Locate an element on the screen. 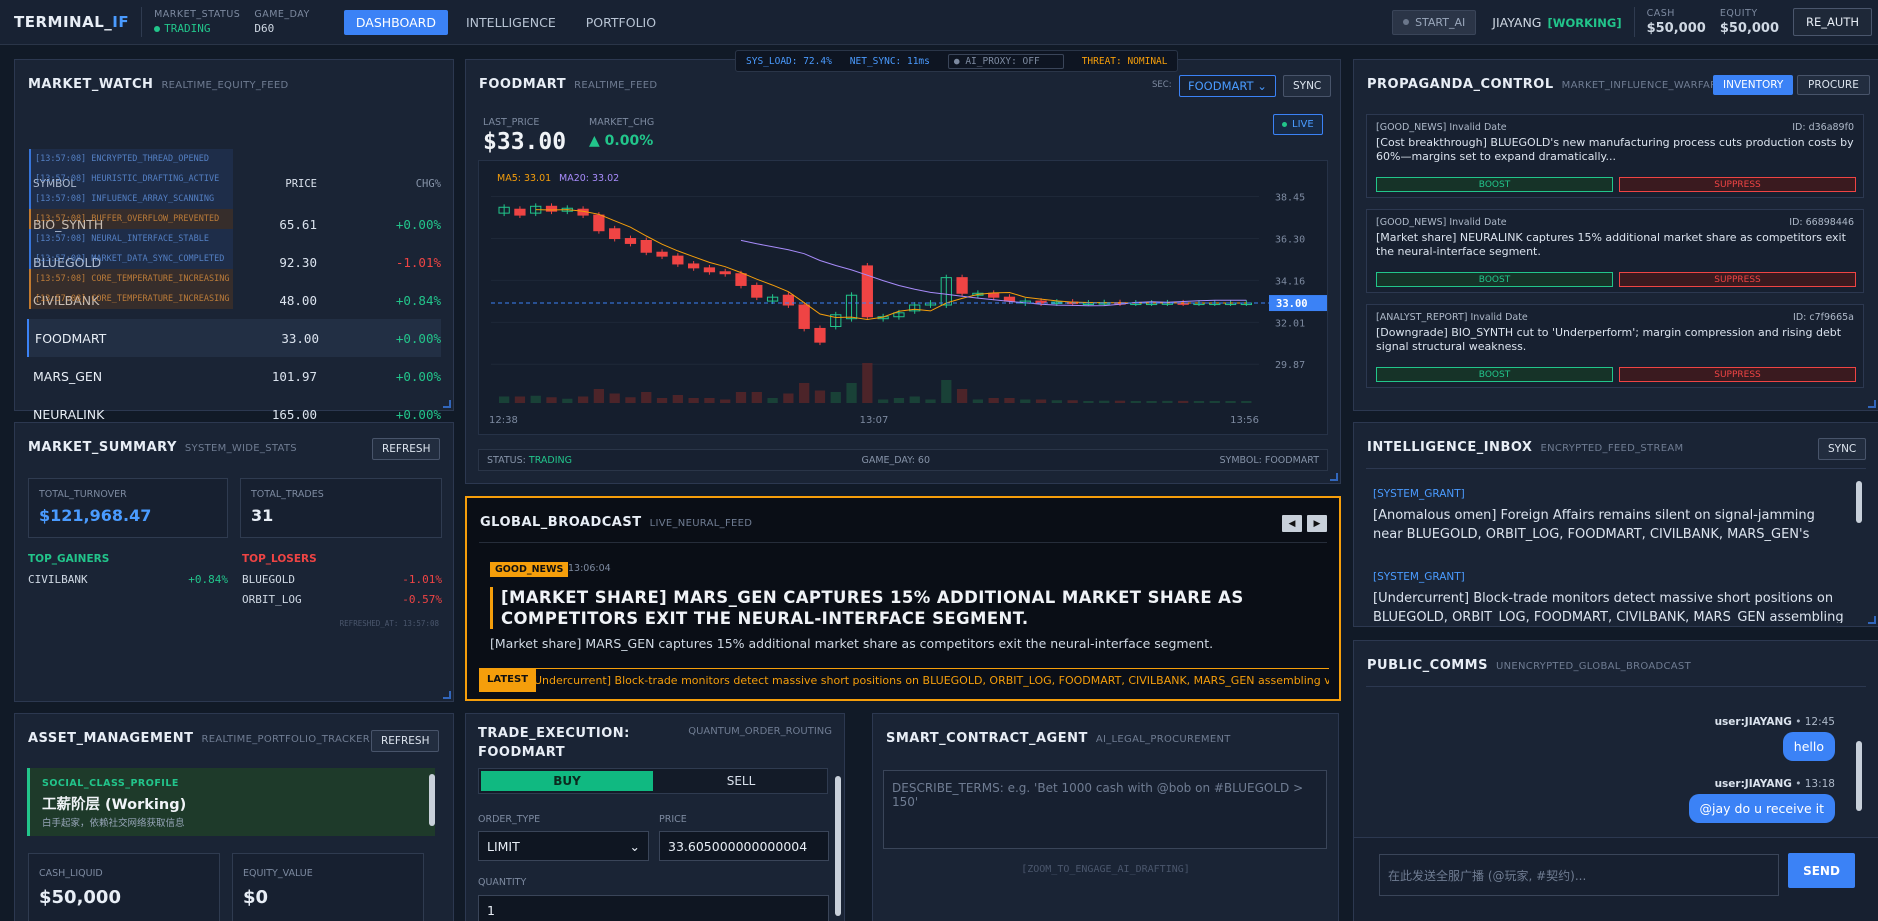  y-tick-label: 29.87 is located at coordinates (1290, 365).